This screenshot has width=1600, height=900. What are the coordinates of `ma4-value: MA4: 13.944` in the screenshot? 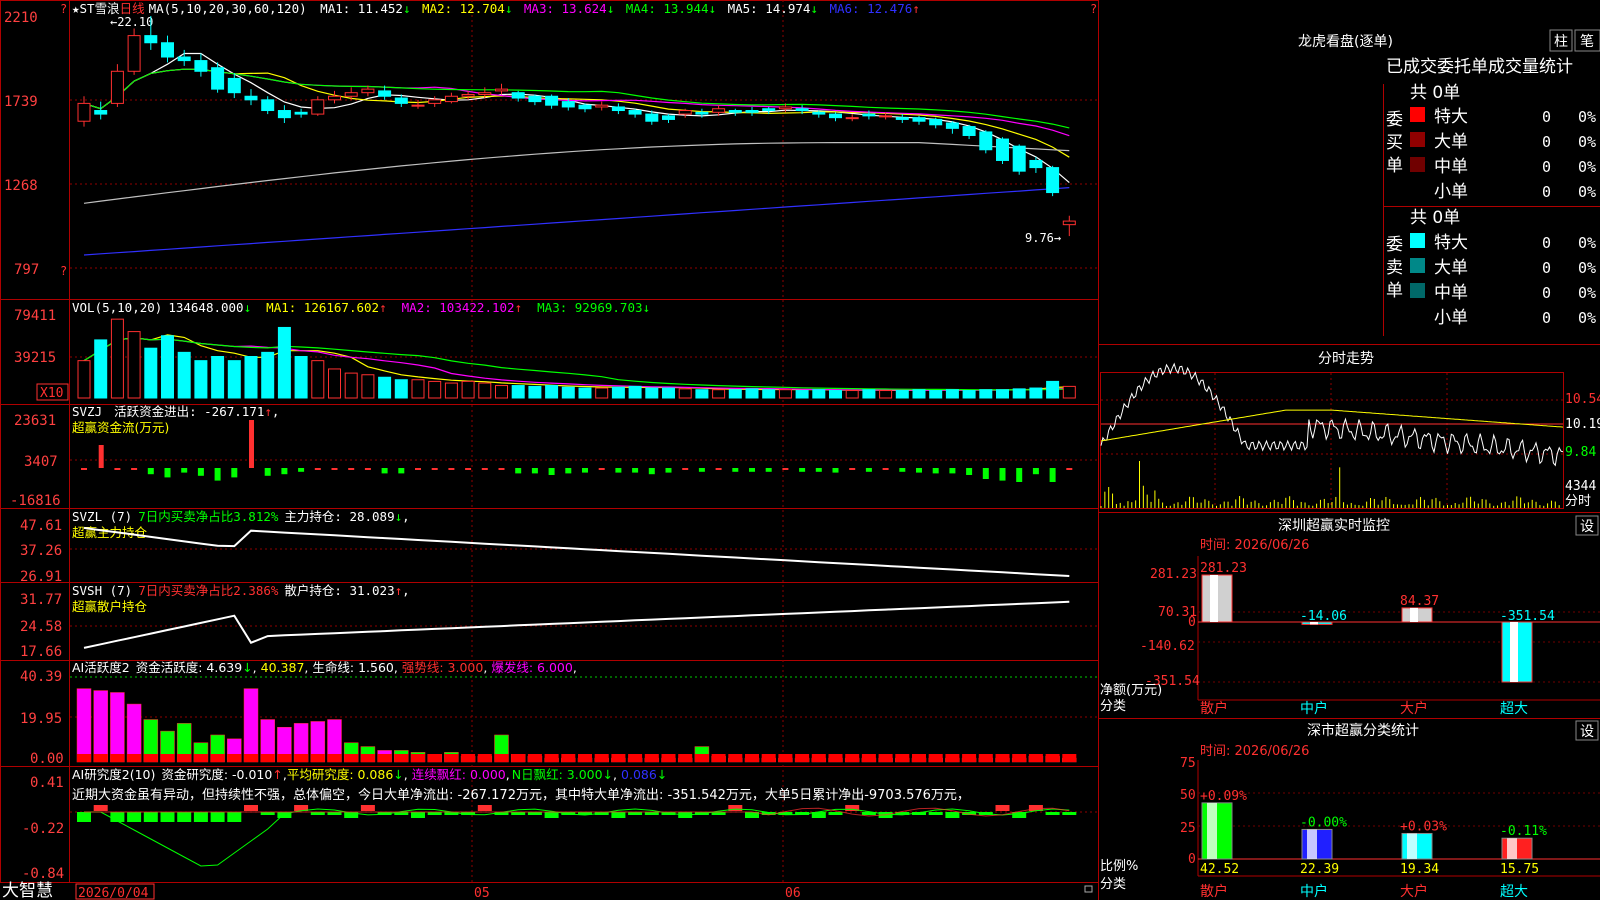 It's located at (667, 8).